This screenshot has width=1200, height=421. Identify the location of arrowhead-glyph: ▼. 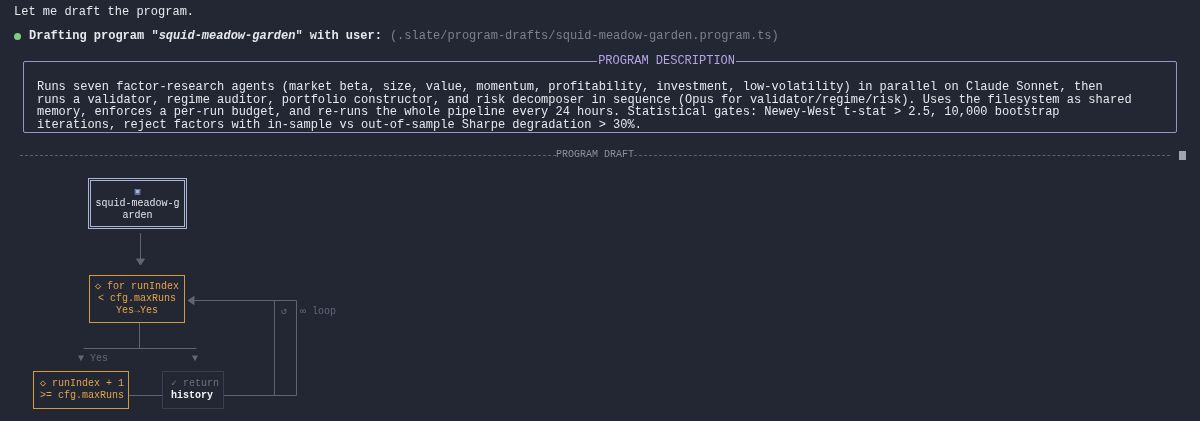
(195, 359).